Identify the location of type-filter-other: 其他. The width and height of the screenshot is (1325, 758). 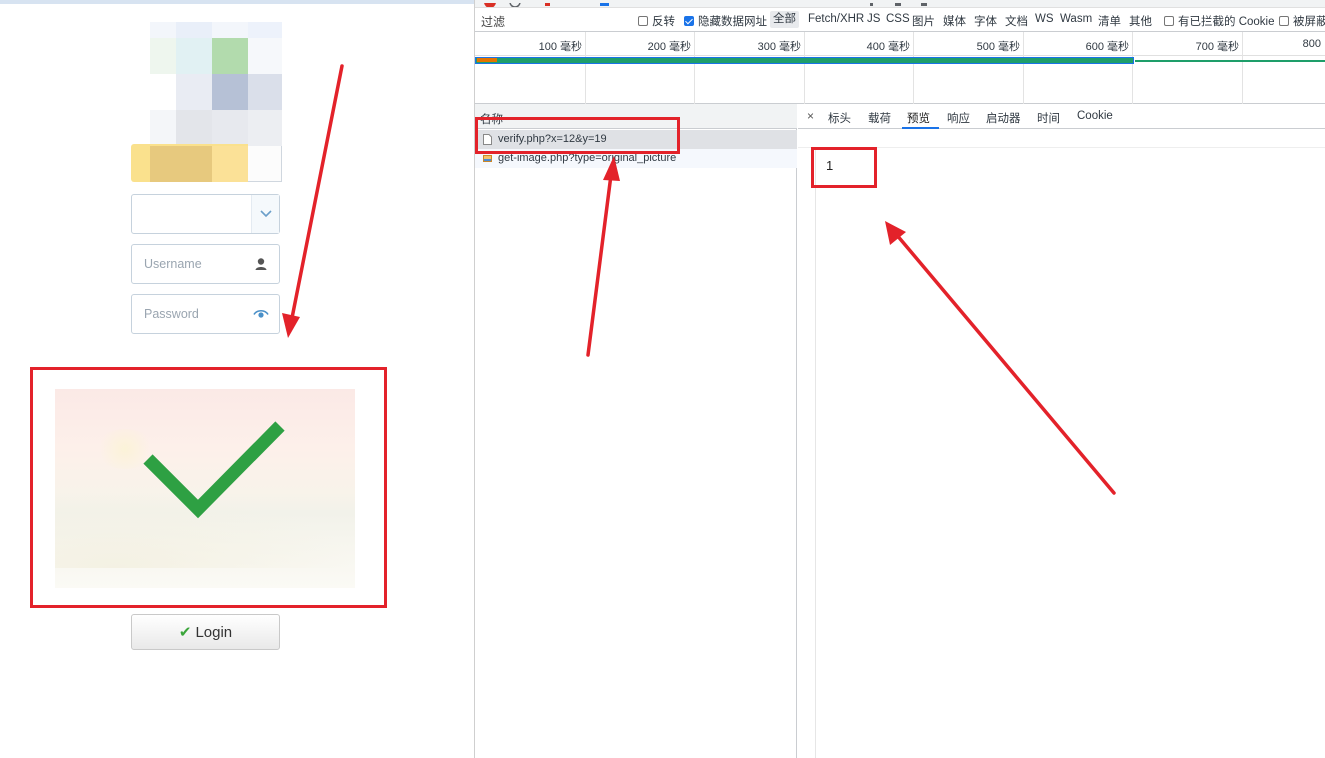
(1140, 21).